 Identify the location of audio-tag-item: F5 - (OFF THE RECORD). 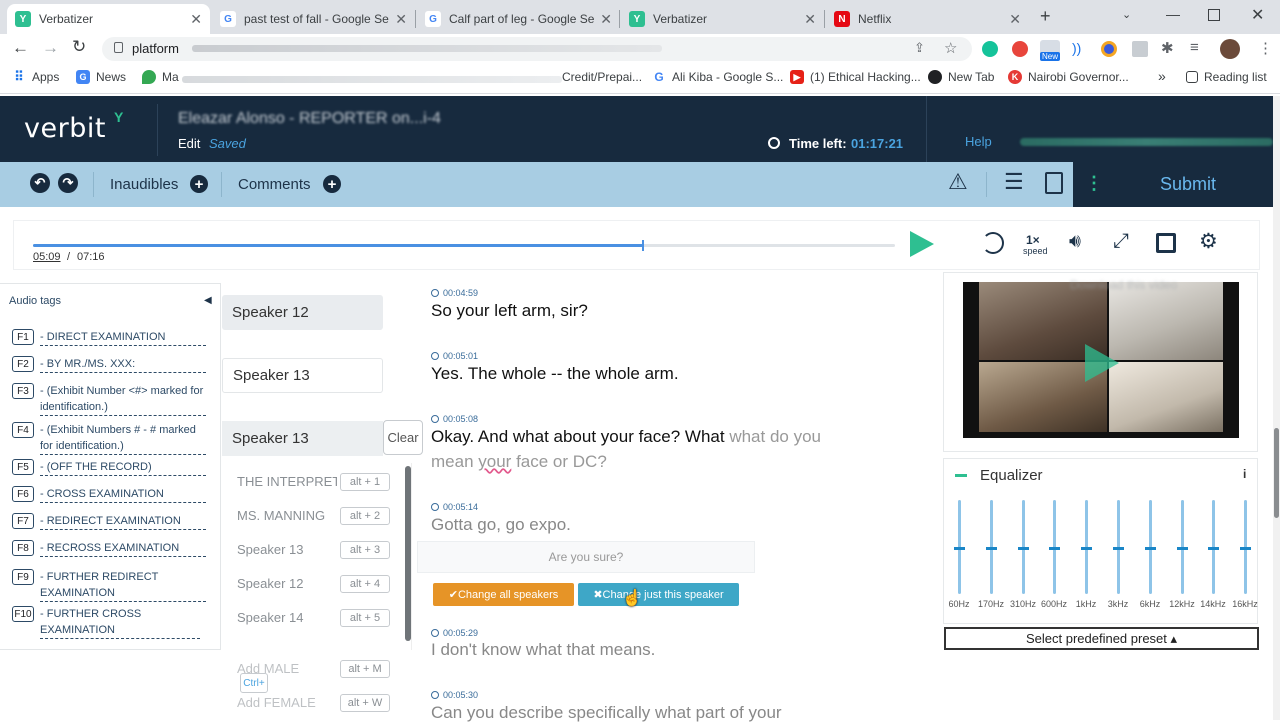
(109, 467).